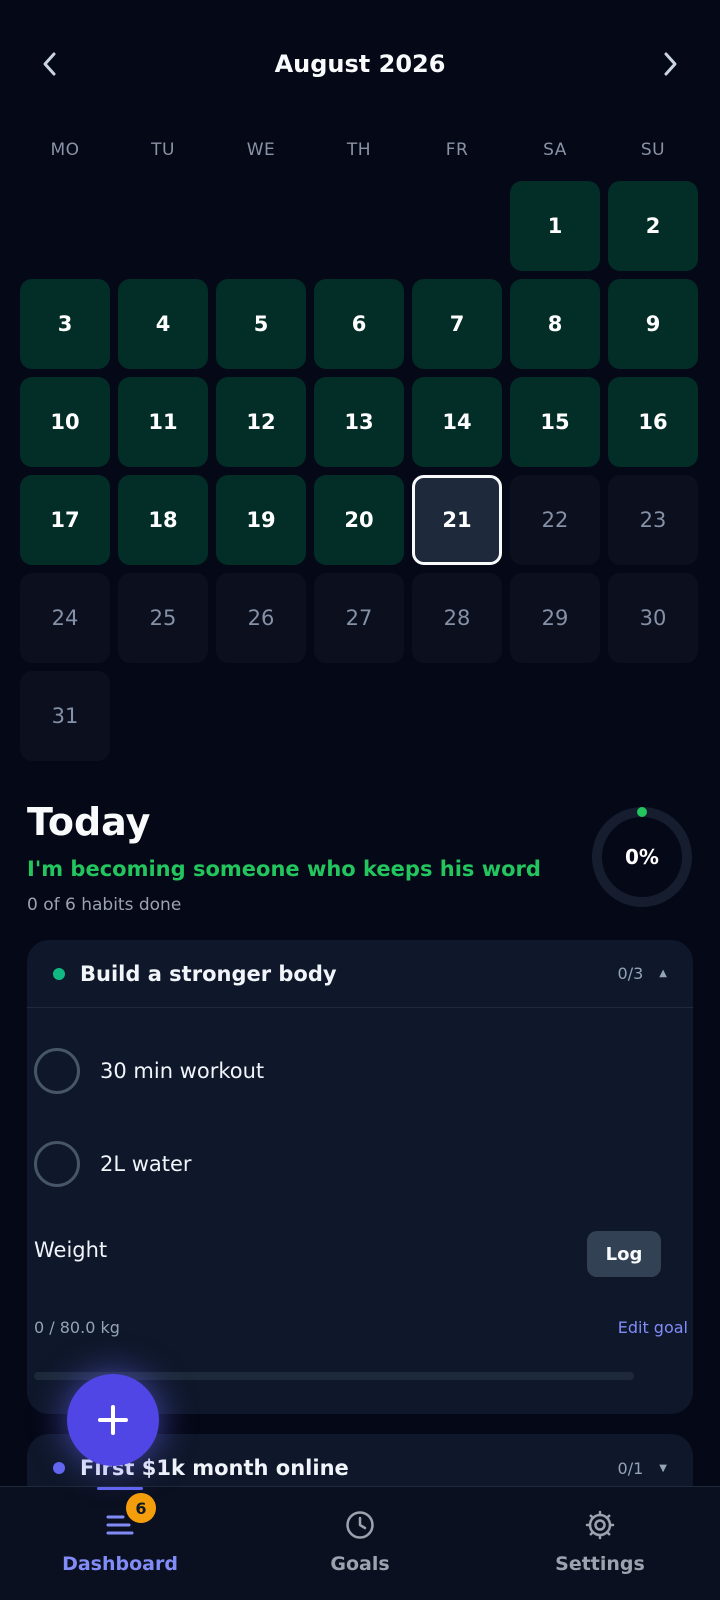 Image resolution: width=720 pixels, height=1600 pixels. I want to click on calendar-day: 29, so click(555, 618).